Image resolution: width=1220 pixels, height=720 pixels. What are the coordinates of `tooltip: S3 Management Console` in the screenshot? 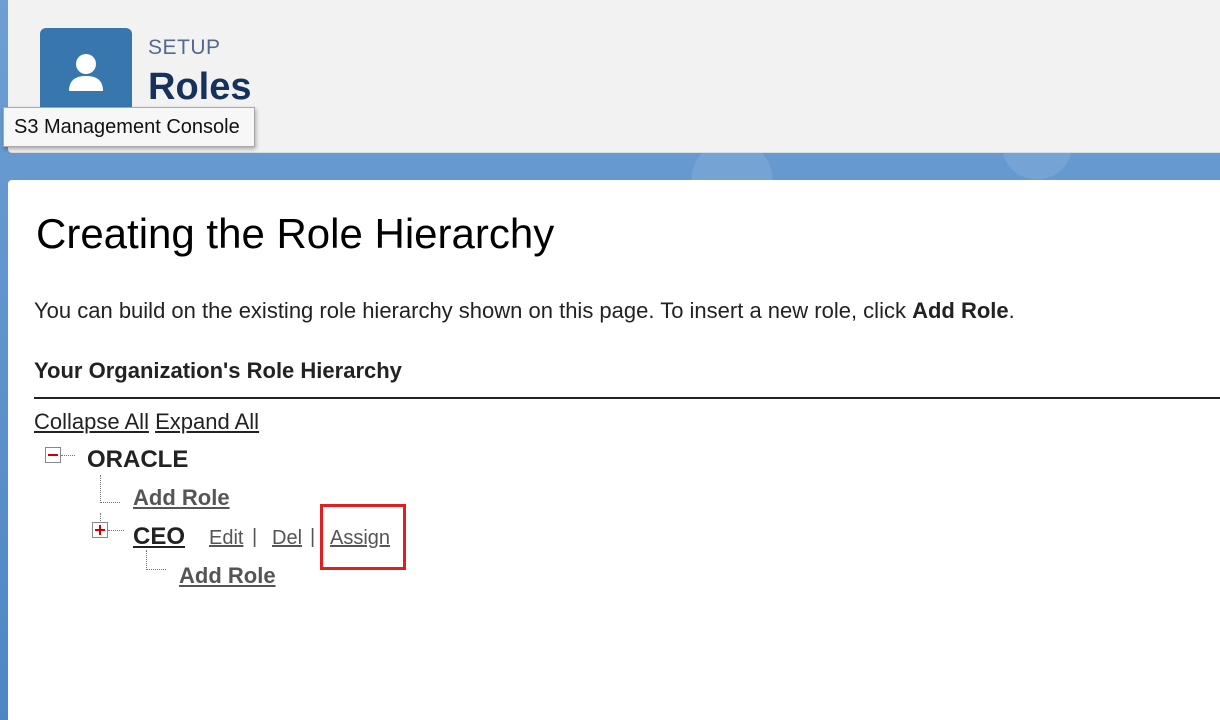 It's located at (129, 127).